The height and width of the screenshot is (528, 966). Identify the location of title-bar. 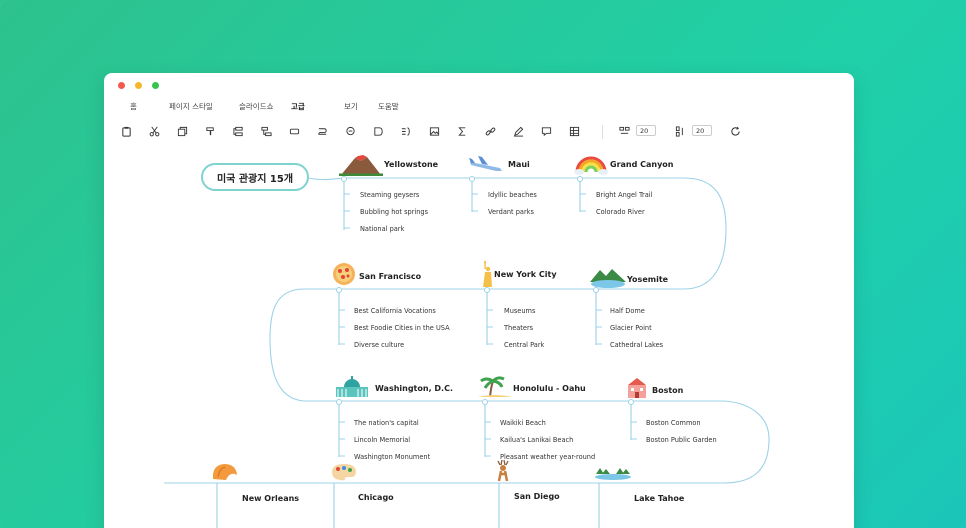
(479, 85).